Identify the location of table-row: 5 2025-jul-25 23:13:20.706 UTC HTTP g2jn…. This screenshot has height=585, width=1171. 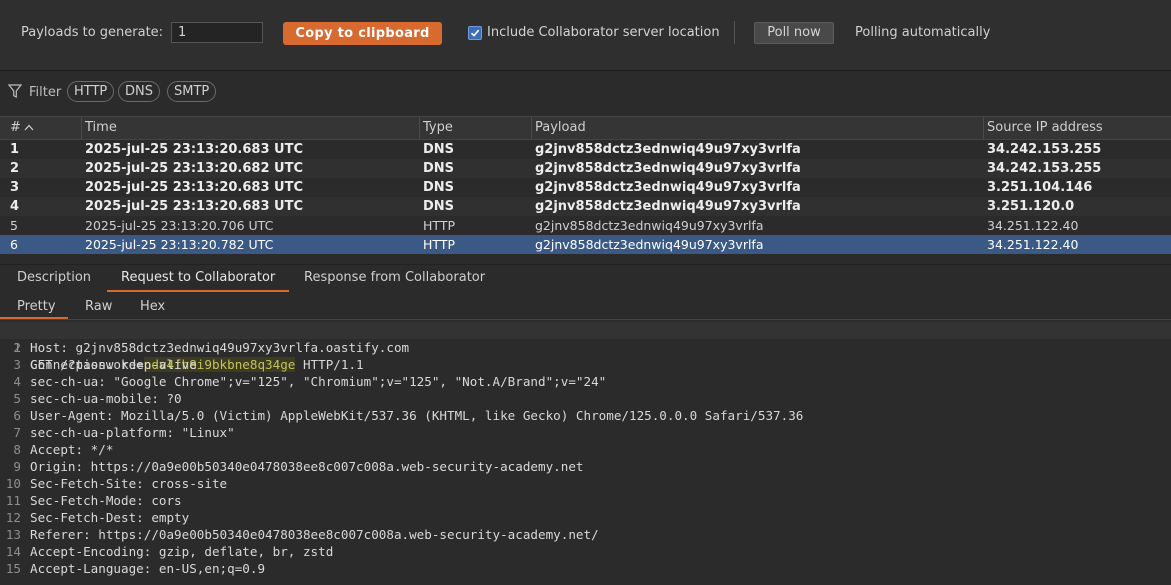
(585, 225).